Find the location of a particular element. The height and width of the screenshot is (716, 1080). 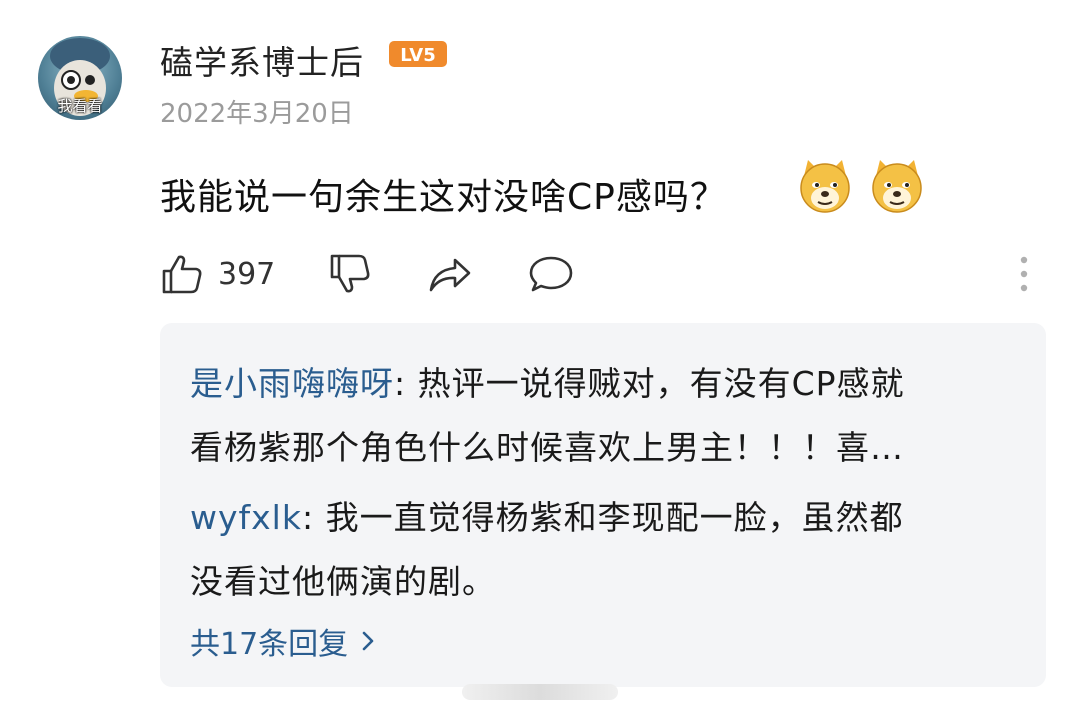

thumbs-down-icon is located at coordinates (350, 274).